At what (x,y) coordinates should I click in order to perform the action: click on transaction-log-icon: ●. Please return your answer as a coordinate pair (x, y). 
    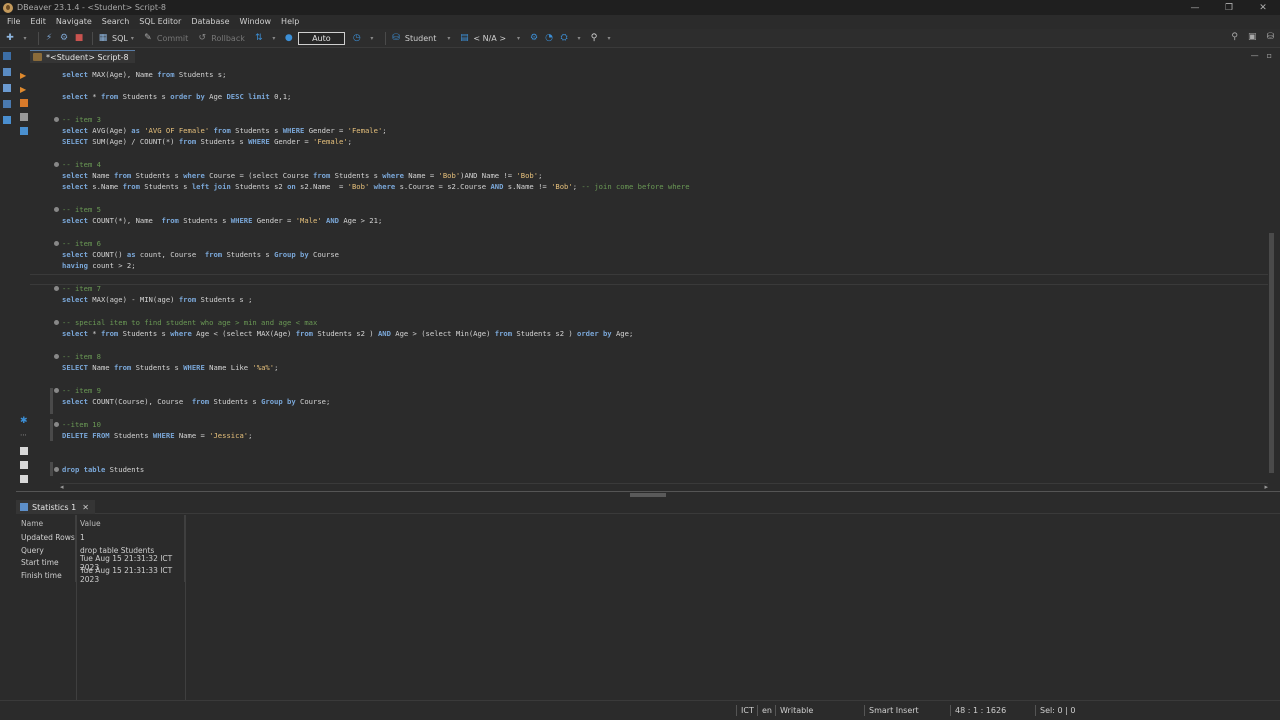
    Looking at the image, I should click on (289, 38).